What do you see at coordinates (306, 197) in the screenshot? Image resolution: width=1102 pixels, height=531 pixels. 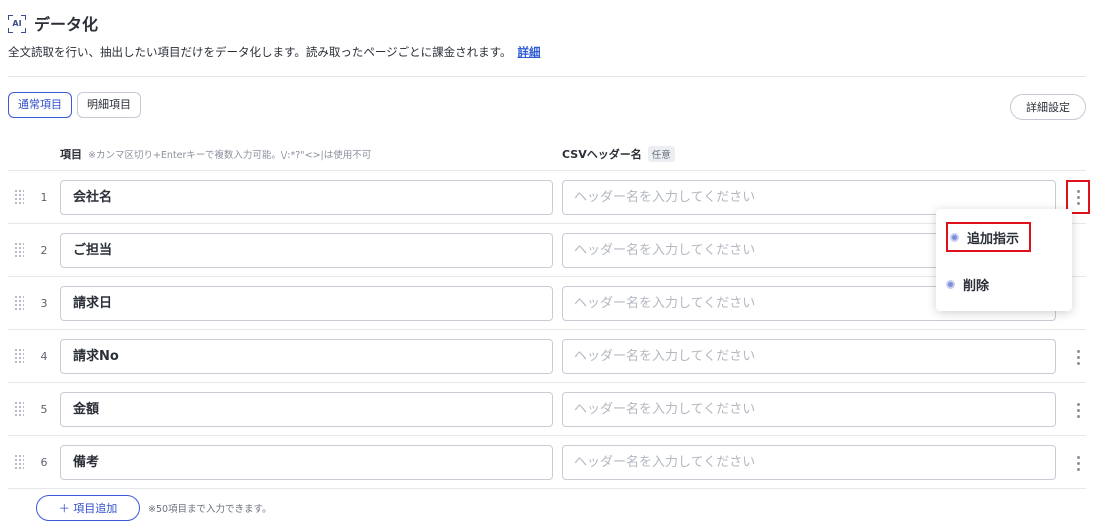 I see `item-name-input: 会社名` at bounding box center [306, 197].